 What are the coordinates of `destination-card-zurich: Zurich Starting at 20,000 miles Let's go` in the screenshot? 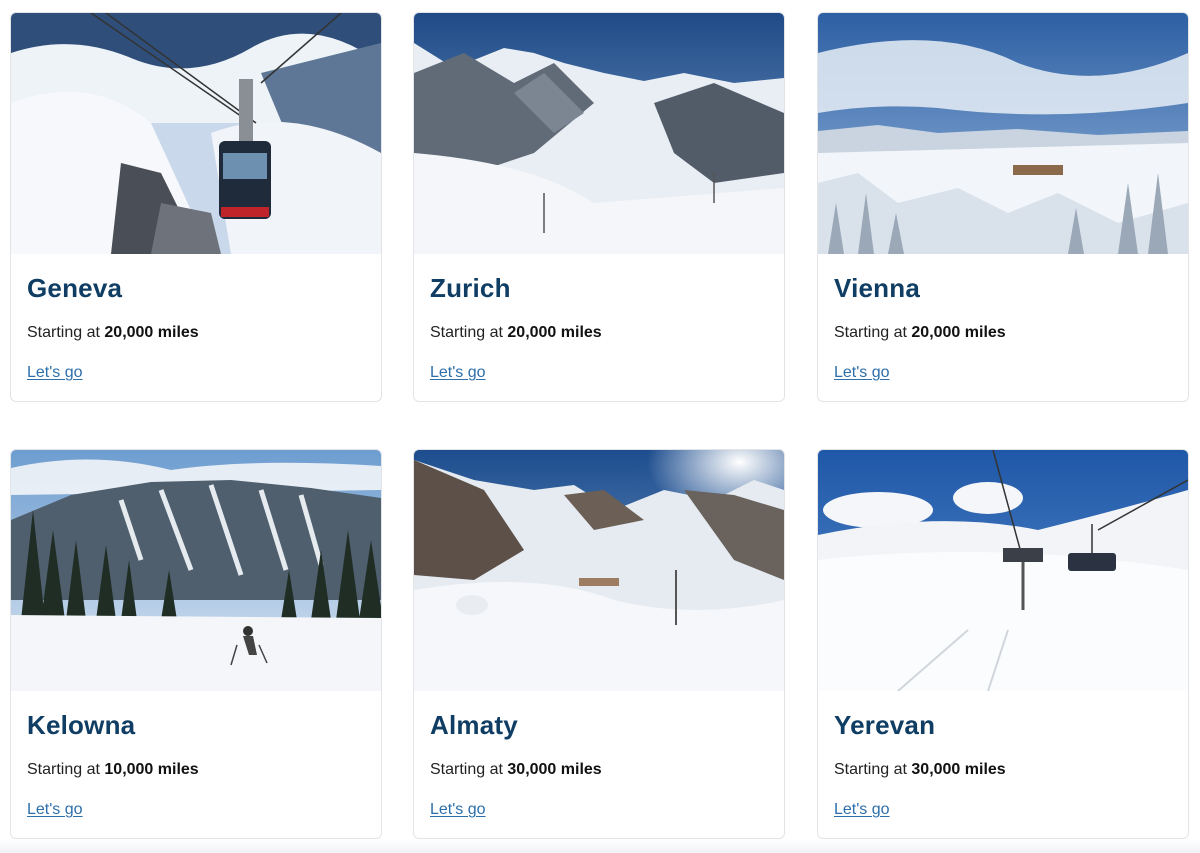 It's located at (599, 207).